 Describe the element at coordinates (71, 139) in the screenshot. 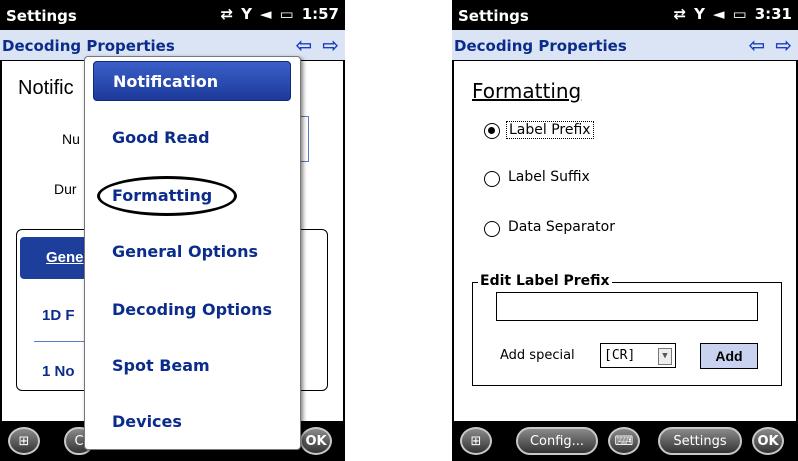

I see `number-label: Nu` at that location.